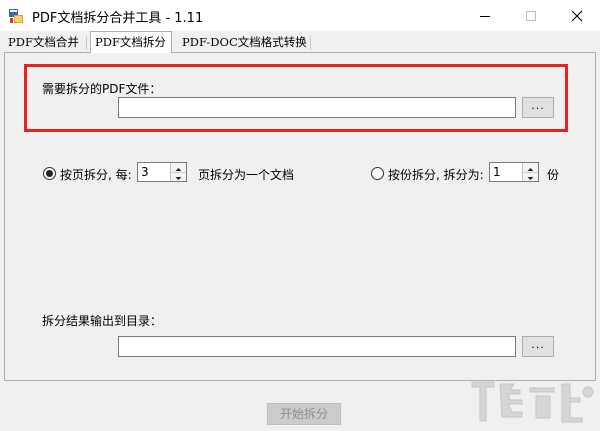 The height and width of the screenshot is (431, 600). What do you see at coordinates (49, 173) in the screenshot?
I see `split-by-page-radio` at bounding box center [49, 173].